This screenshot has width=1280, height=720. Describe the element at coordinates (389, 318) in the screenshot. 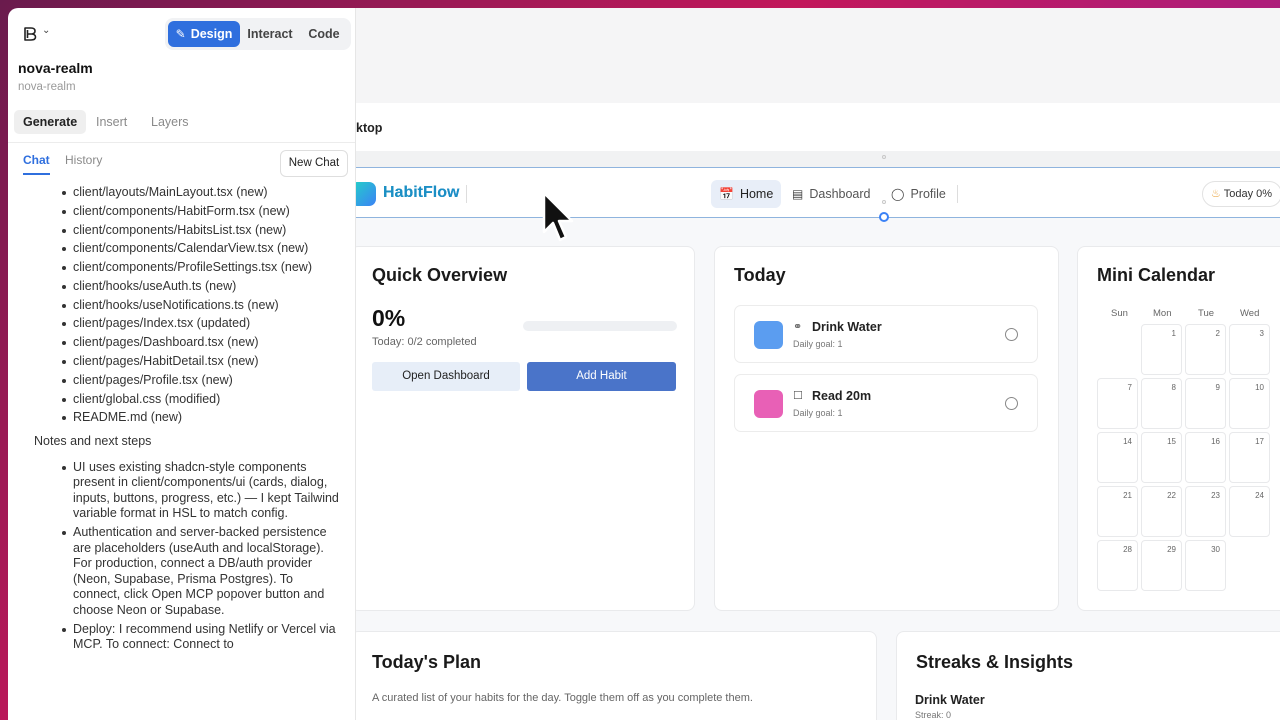

I see `progress-percent: 0%` at that location.